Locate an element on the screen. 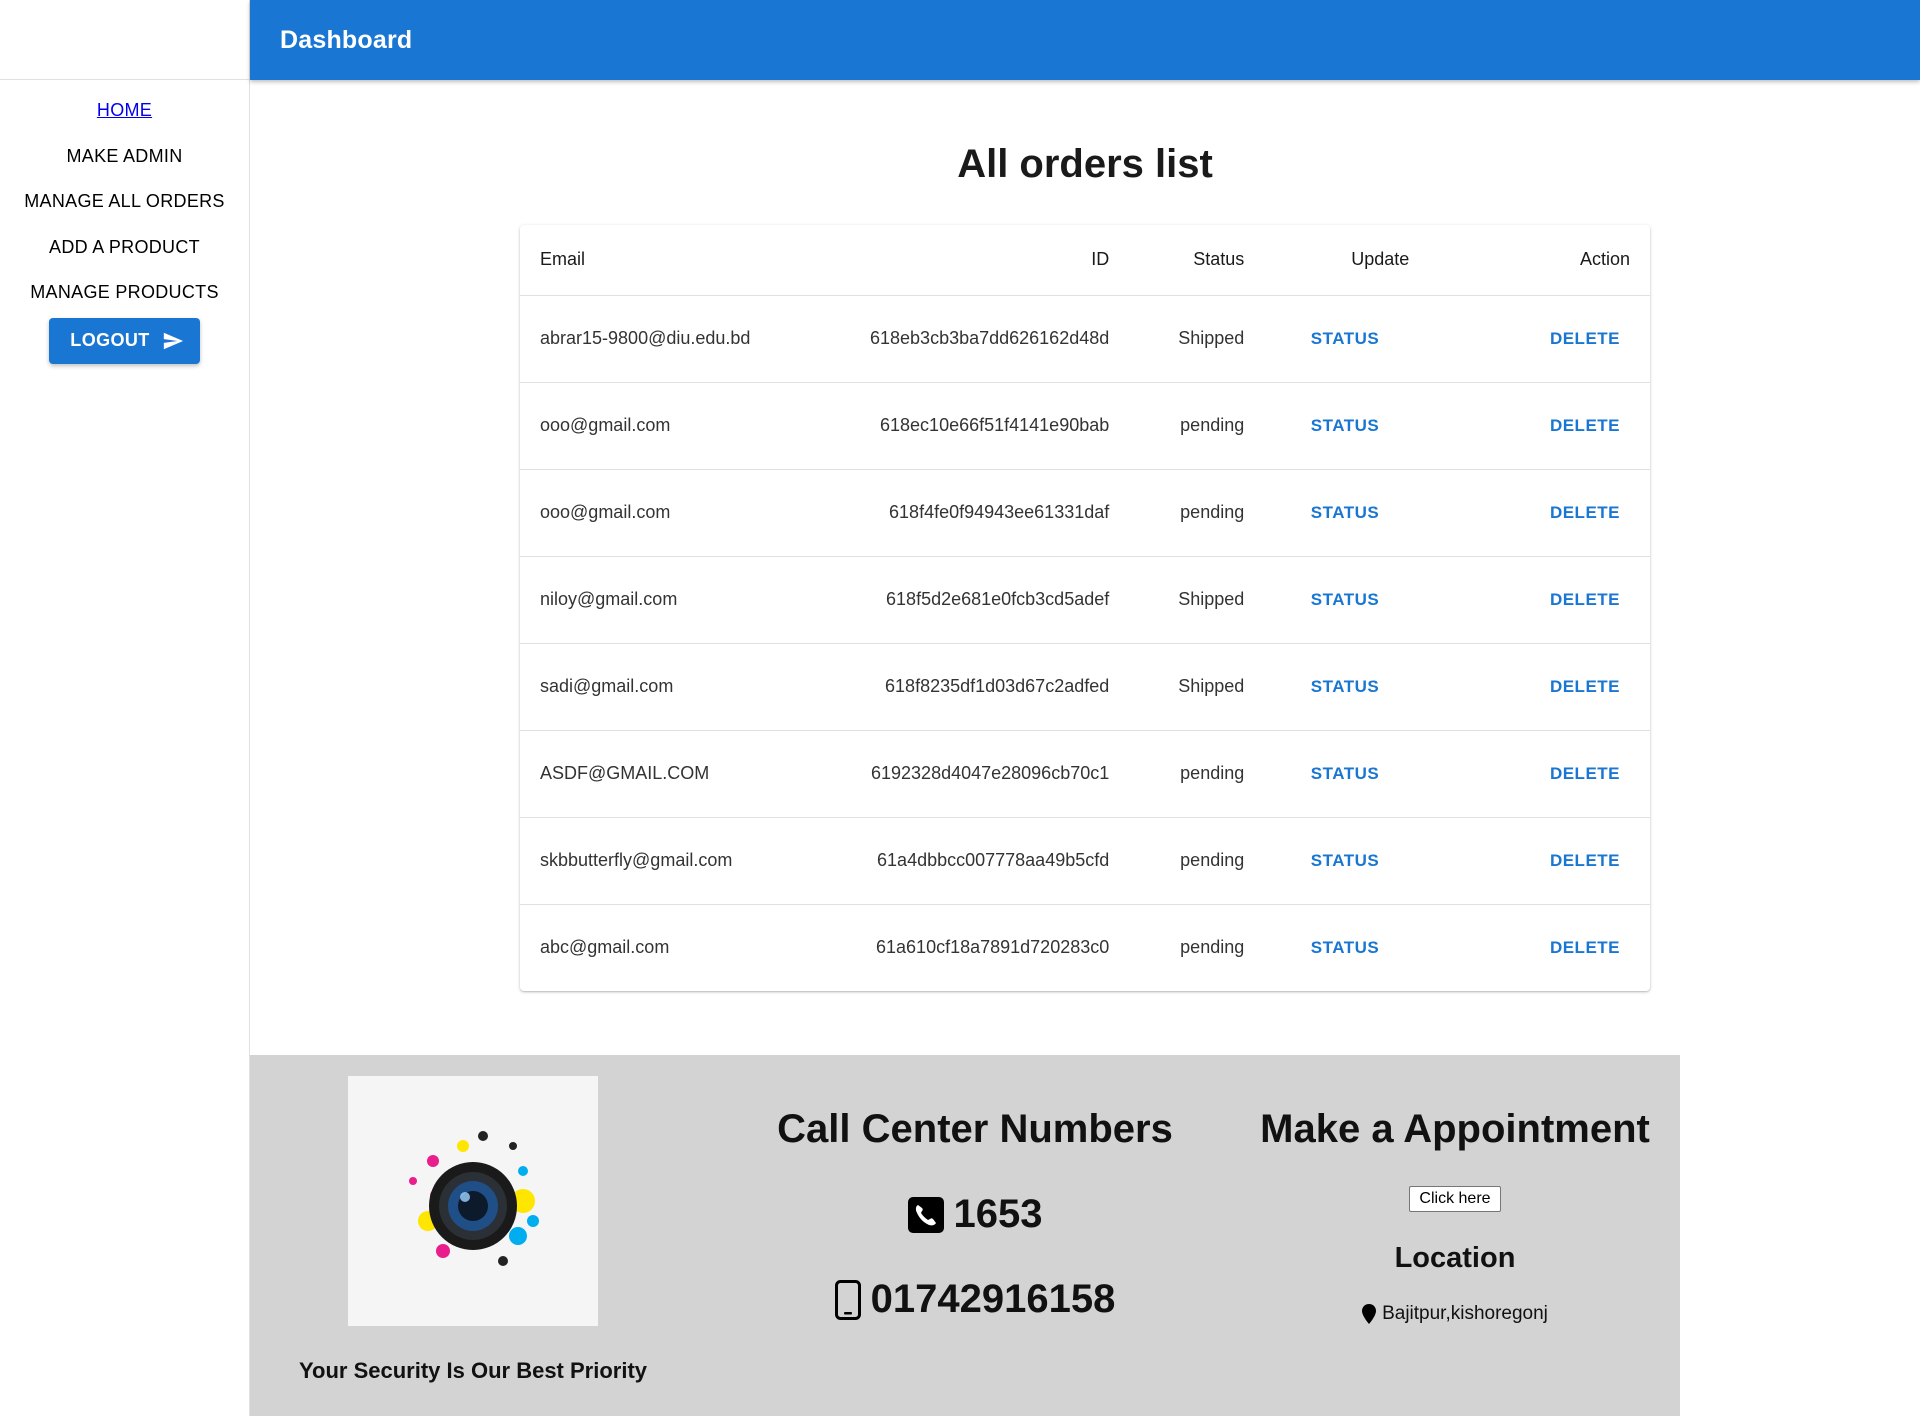 The height and width of the screenshot is (1416, 1920). order-id: 61a4dbbcc007778aa49b5cfd is located at coordinates (990, 861).